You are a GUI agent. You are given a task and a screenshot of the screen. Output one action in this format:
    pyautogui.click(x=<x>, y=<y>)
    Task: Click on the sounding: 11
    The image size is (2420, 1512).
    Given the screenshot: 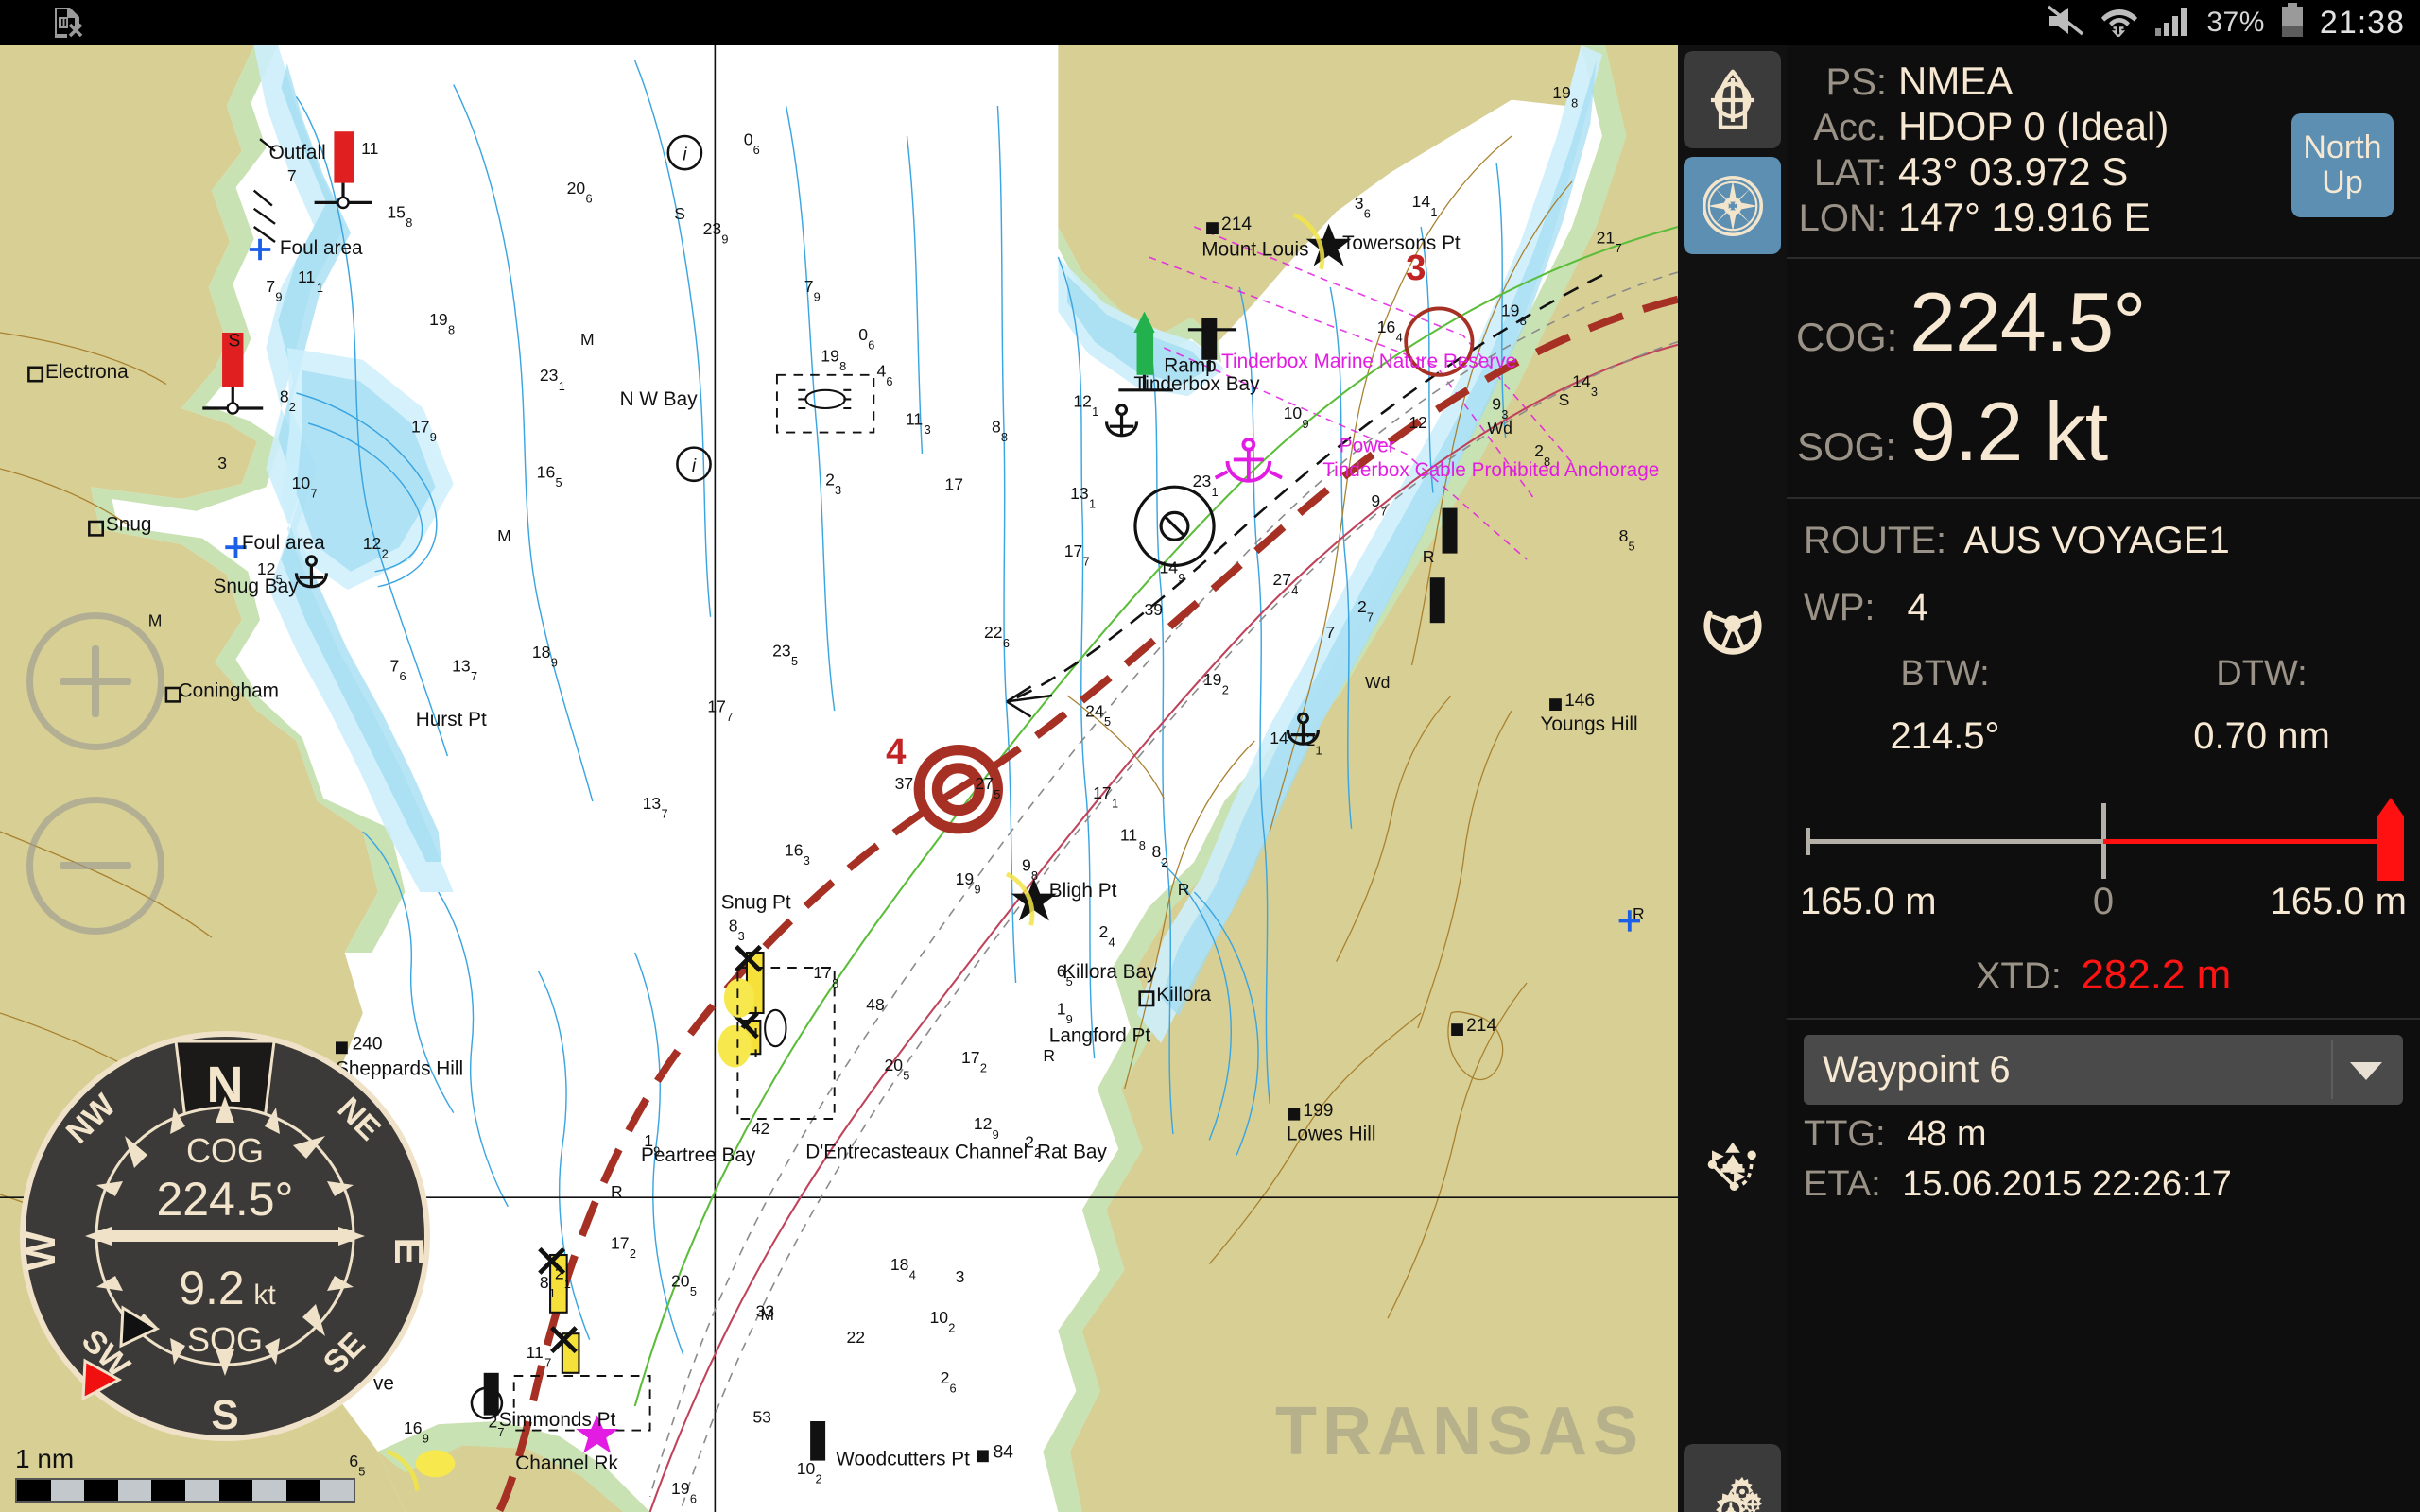 What is the action you would take?
    pyautogui.click(x=369, y=148)
    